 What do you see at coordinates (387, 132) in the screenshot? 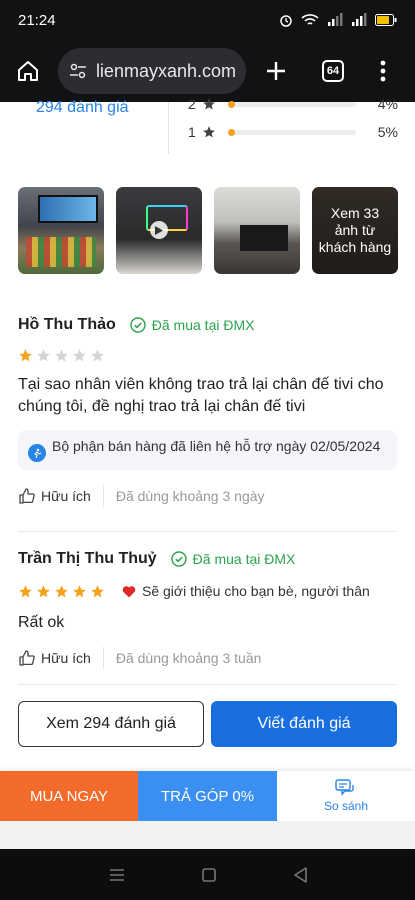
I see `rating-row-percent: 5%` at bounding box center [387, 132].